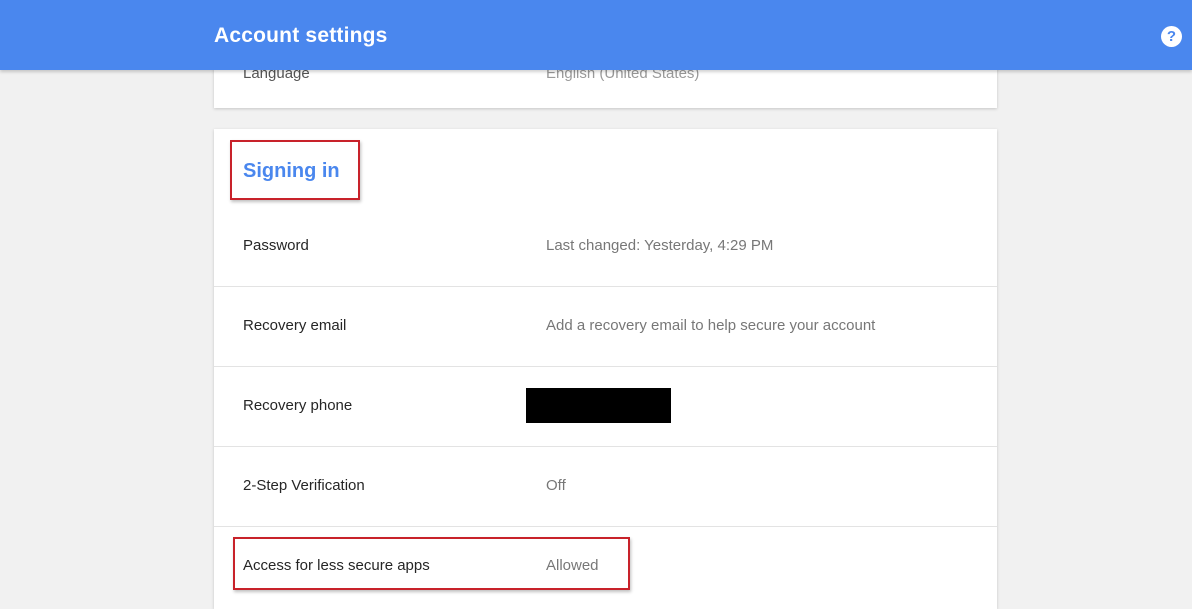 The image size is (1192, 609). Describe the element at coordinates (304, 485) in the screenshot. I see `two-step-verification-label: 2-Step Verification` at that location.